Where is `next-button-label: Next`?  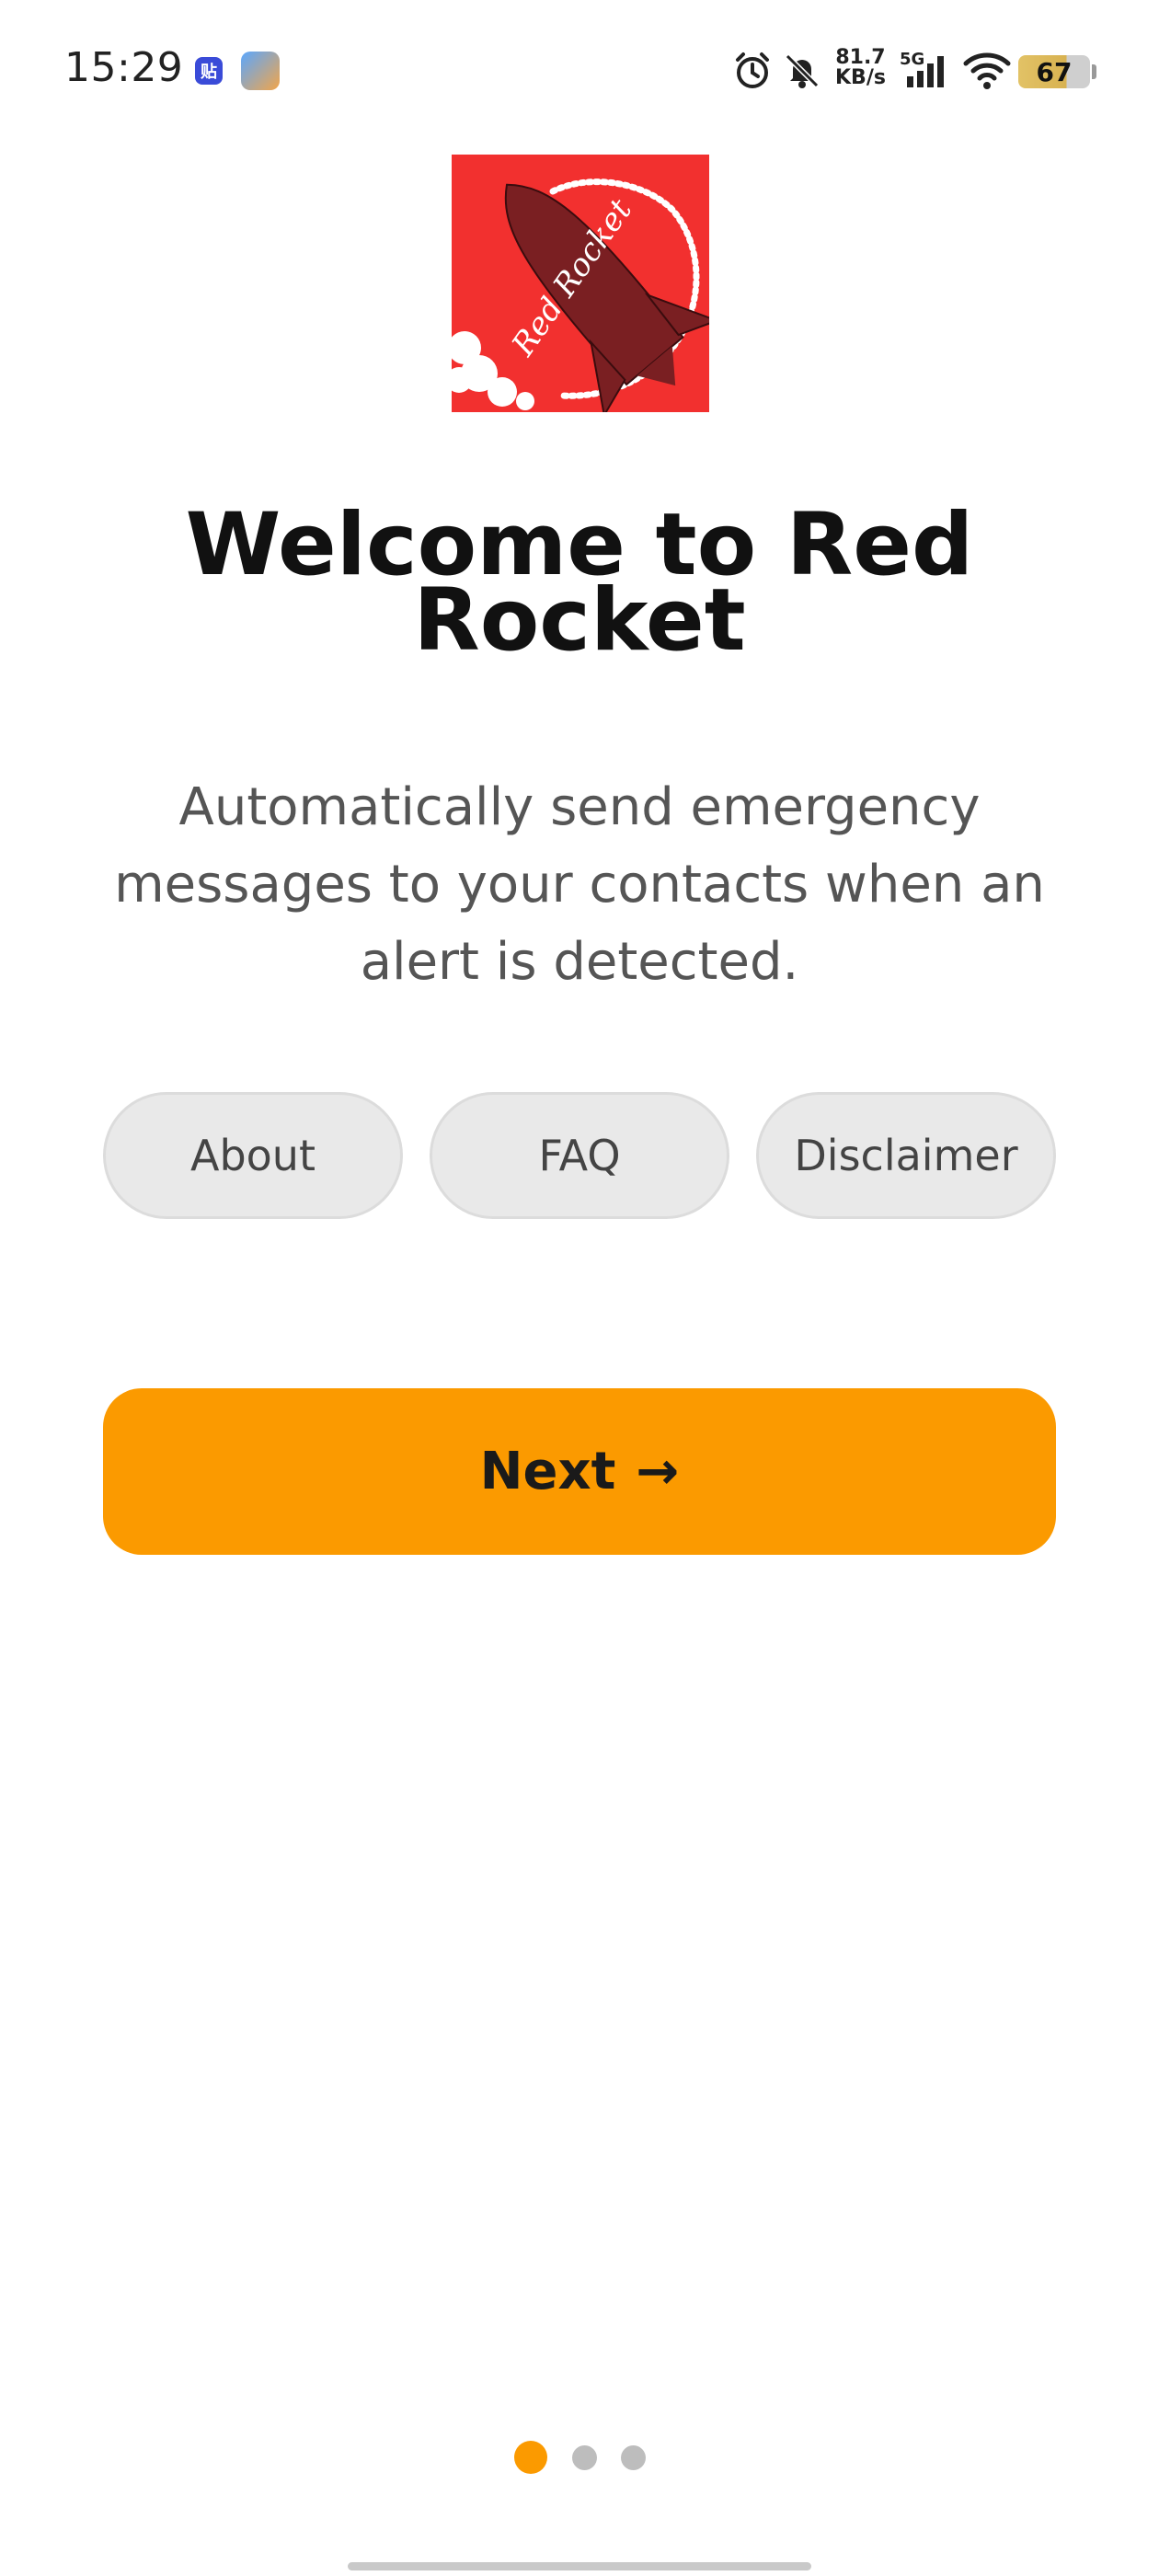
next-button-label: Next is located at coordinates (547, 1471).